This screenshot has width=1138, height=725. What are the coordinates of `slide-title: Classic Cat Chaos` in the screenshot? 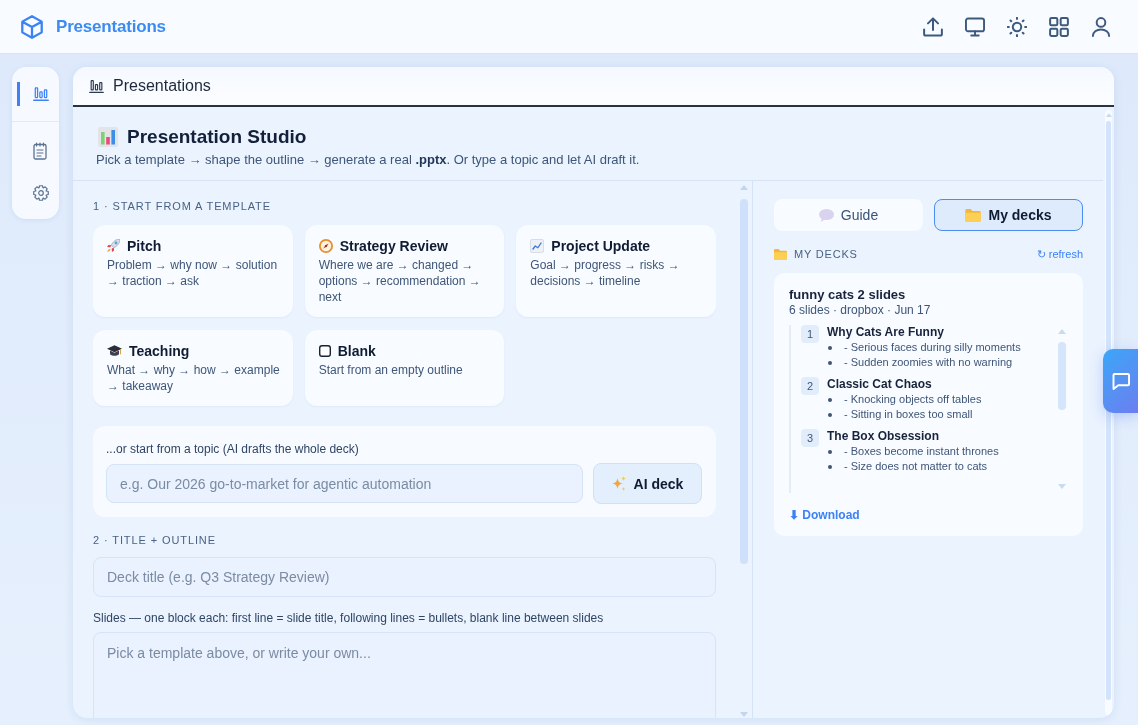 It's located at (880, 384).